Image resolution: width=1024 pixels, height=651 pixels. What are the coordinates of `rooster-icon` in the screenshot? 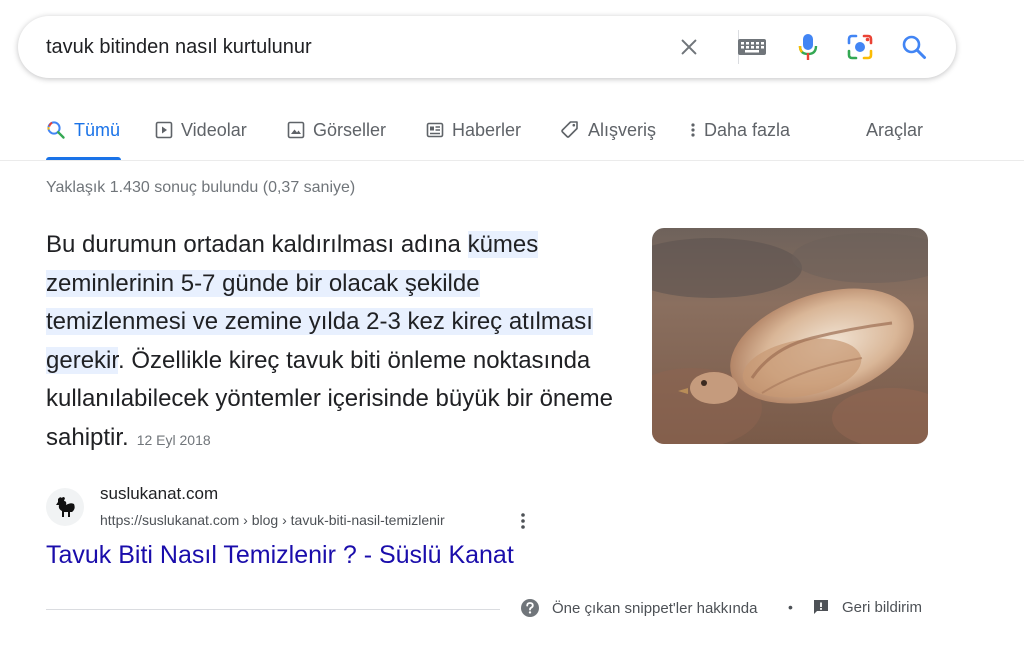 It's located at (65, 507).